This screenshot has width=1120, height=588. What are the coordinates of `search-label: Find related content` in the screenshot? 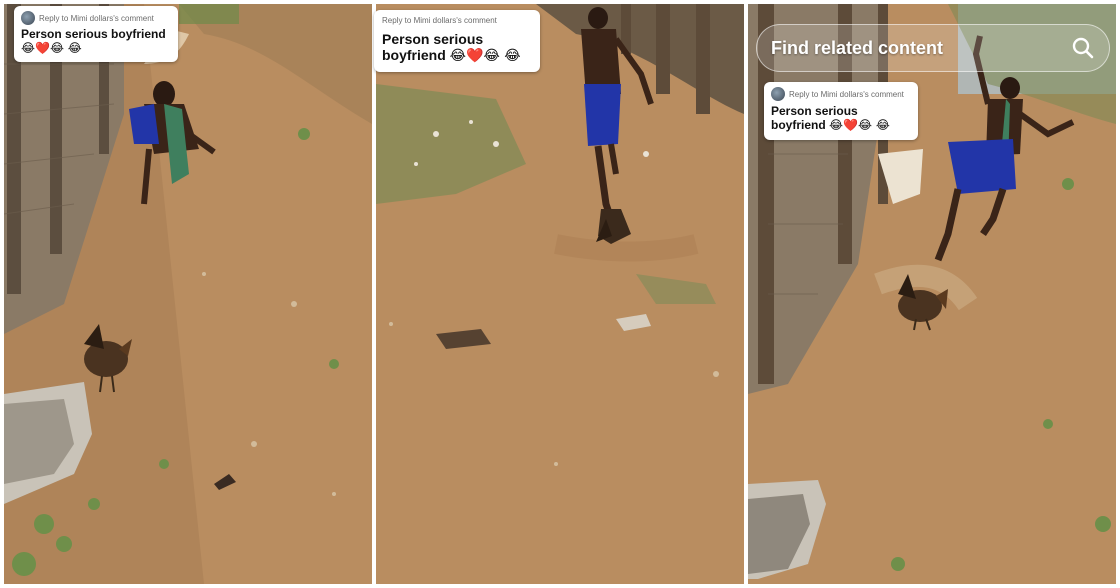 It's located at (917, 48).